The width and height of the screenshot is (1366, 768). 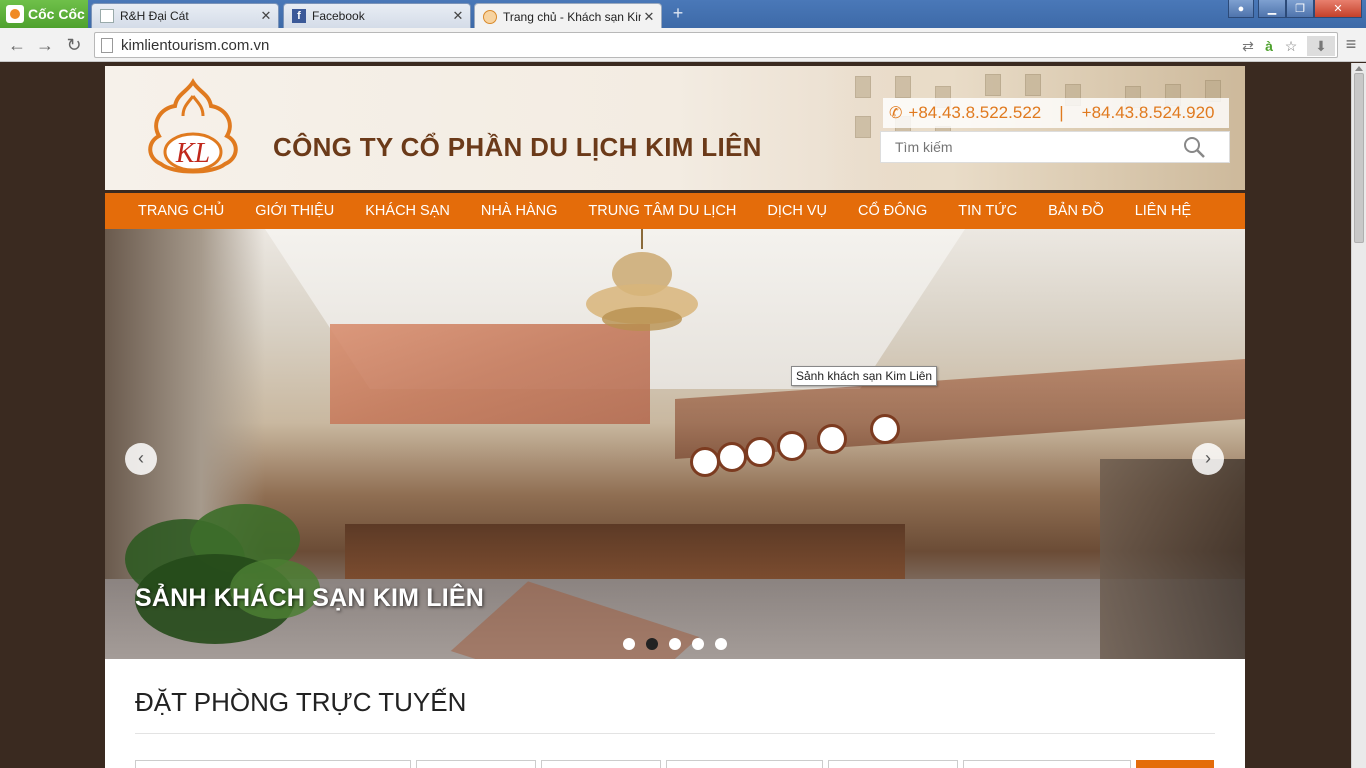 I want to click on kim-lien-favicon-icon, so click(x=490, y=16).